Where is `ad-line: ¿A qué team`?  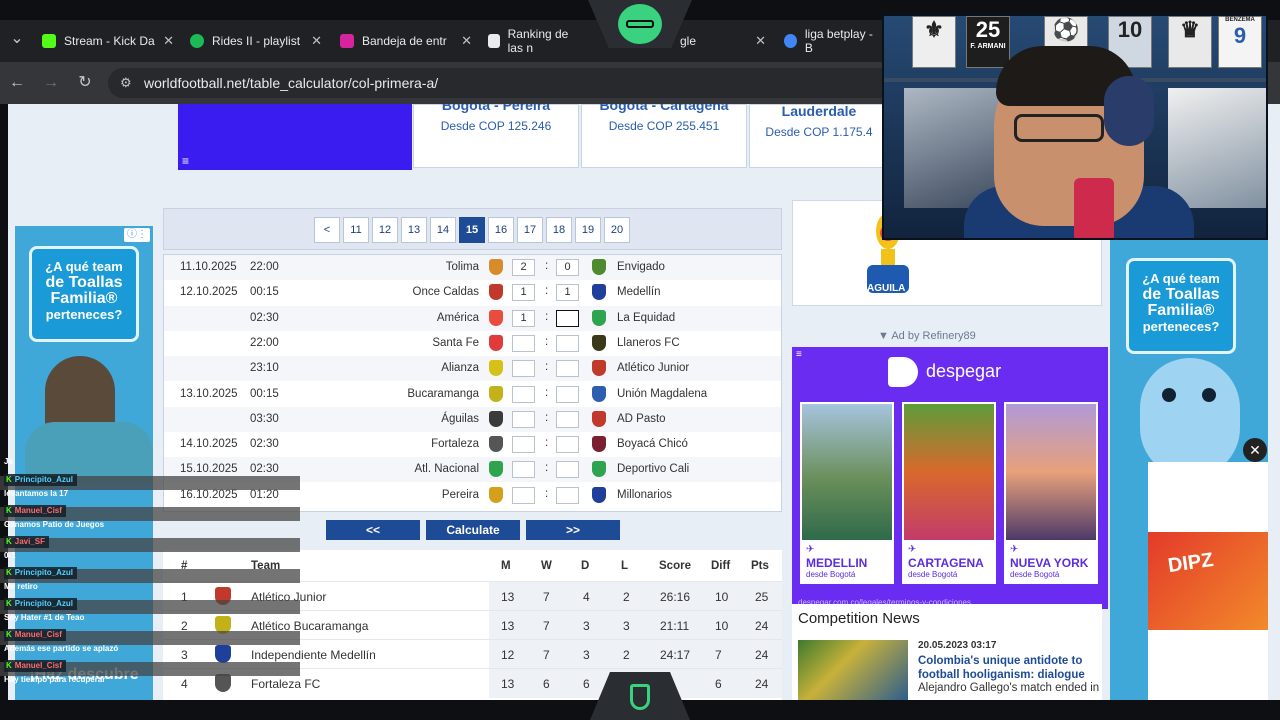
ad-line: ¿A qué team is located at coordinates (1181, 278).